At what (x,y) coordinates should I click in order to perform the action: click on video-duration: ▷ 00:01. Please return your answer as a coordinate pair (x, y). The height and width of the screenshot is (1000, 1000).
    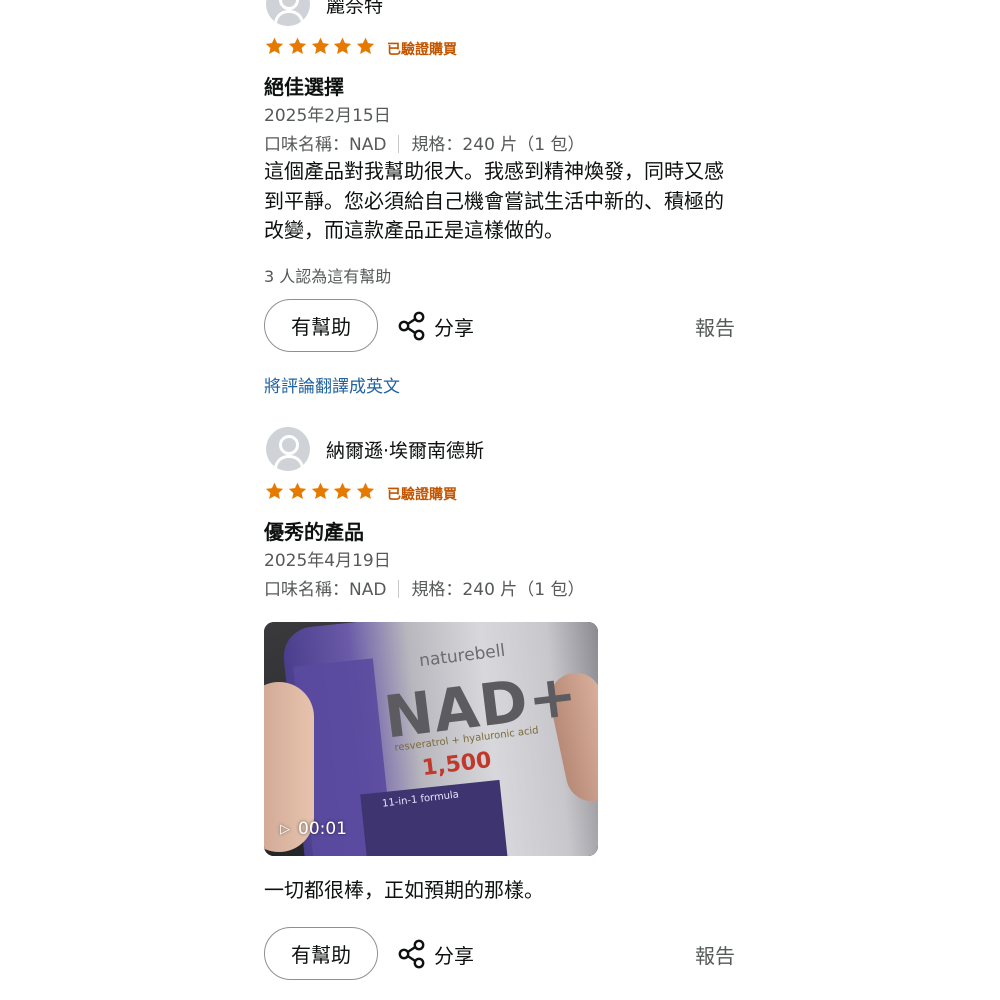
    Looking at the image, I should click on (313, 829).